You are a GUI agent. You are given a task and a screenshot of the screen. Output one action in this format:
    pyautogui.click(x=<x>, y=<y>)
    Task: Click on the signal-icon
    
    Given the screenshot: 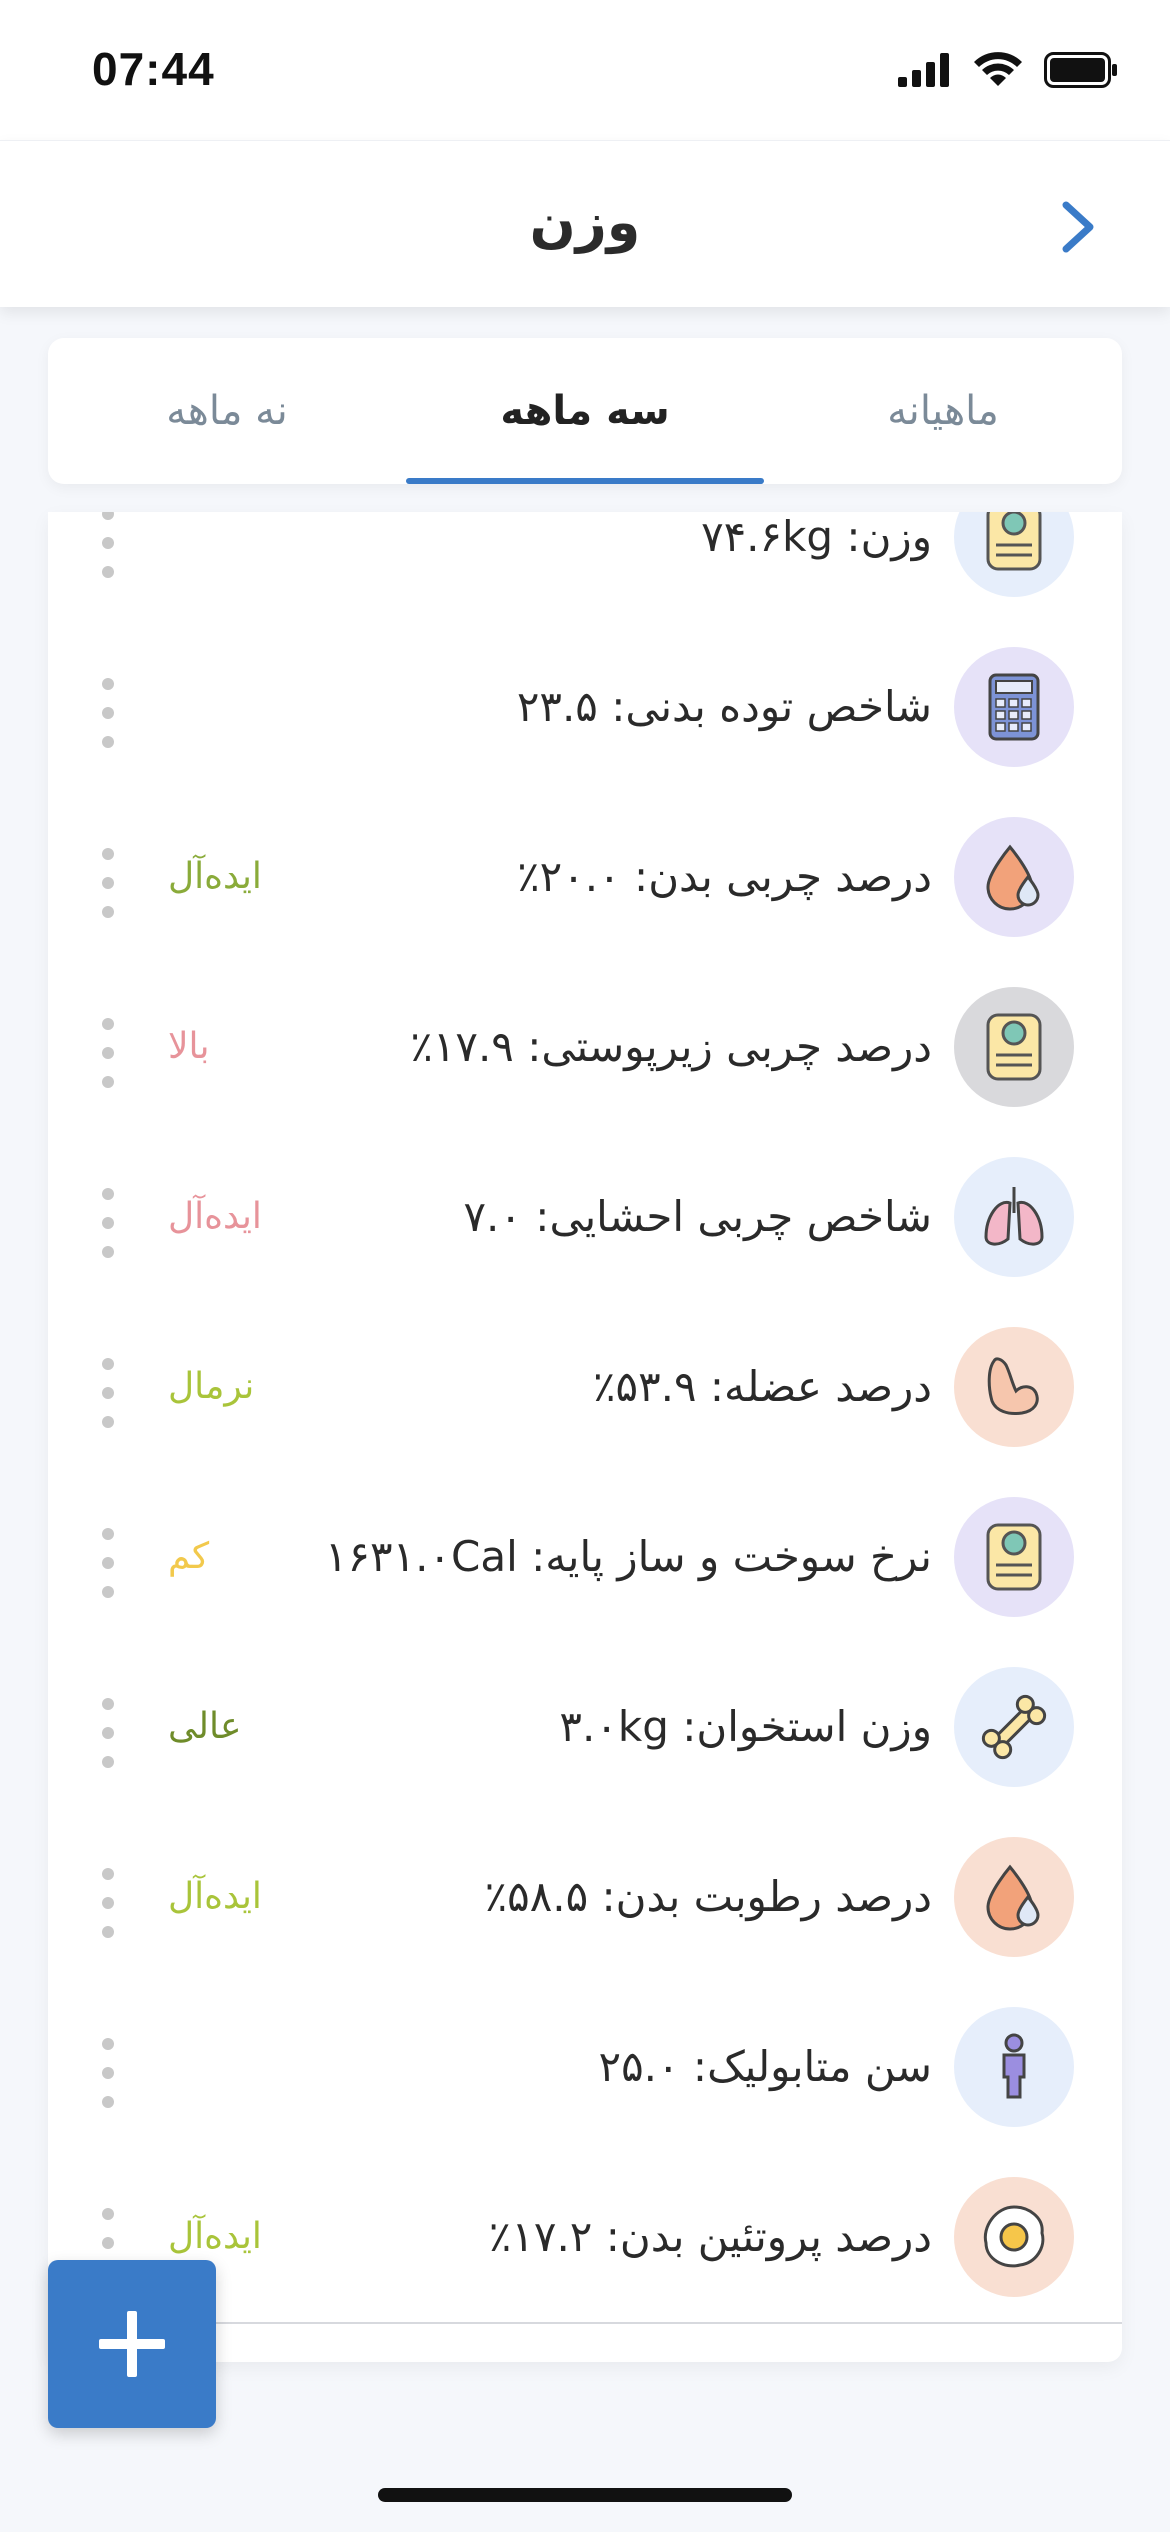 What is the action you would take?
    pyautogui.click(x=923, y=70)
    